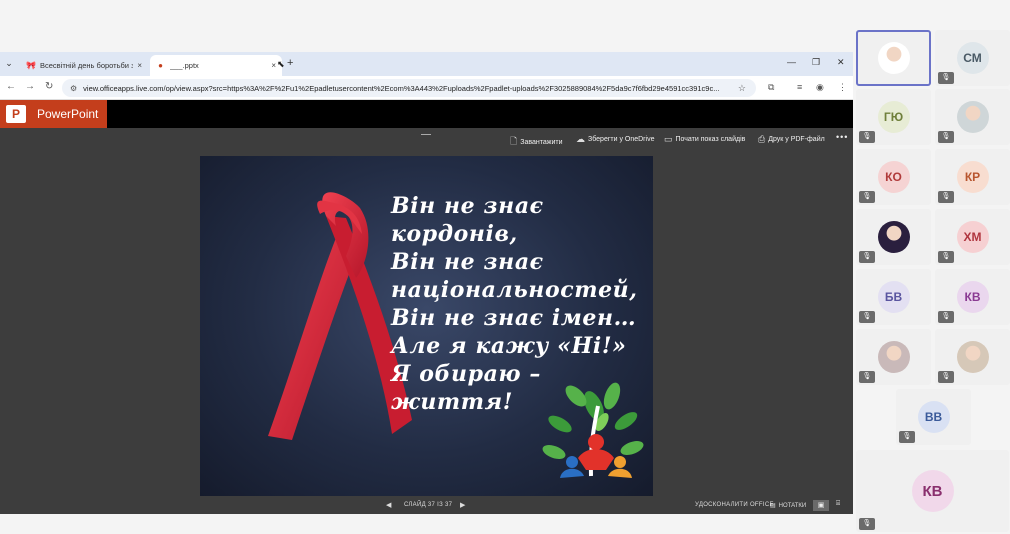 This screenshot has width=1010, height=534. Describe the element at coordinates (838, 504) in the screenshot. I see `slideshow-view-icon: ⌸` at that location.